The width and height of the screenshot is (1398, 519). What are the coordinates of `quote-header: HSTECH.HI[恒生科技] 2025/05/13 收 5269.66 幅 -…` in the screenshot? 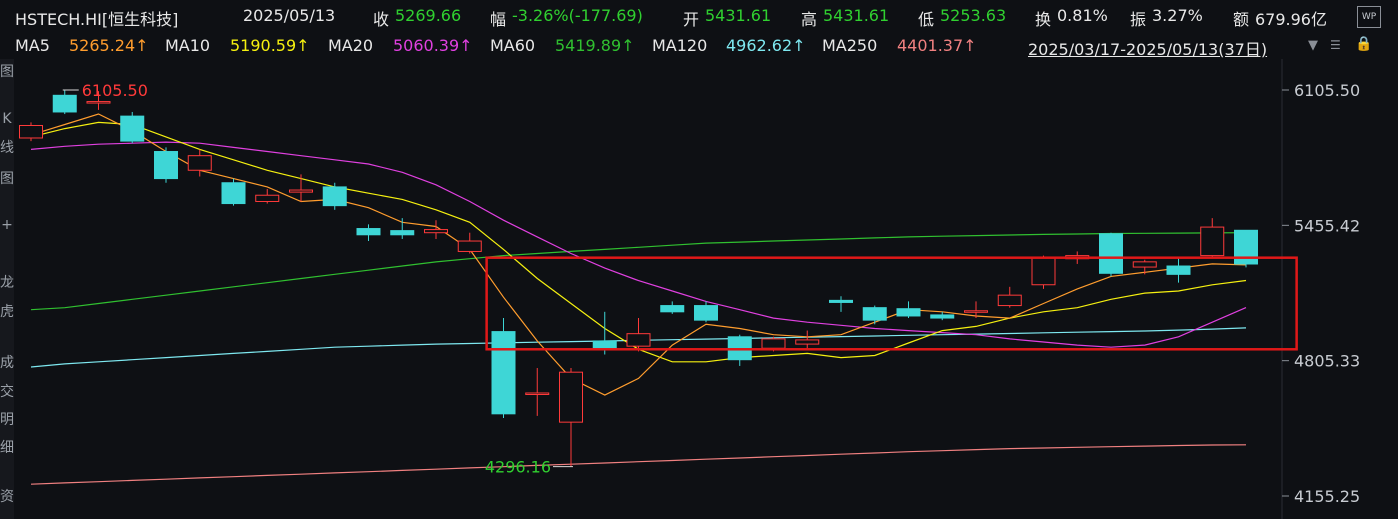 It's located at (699, 16).